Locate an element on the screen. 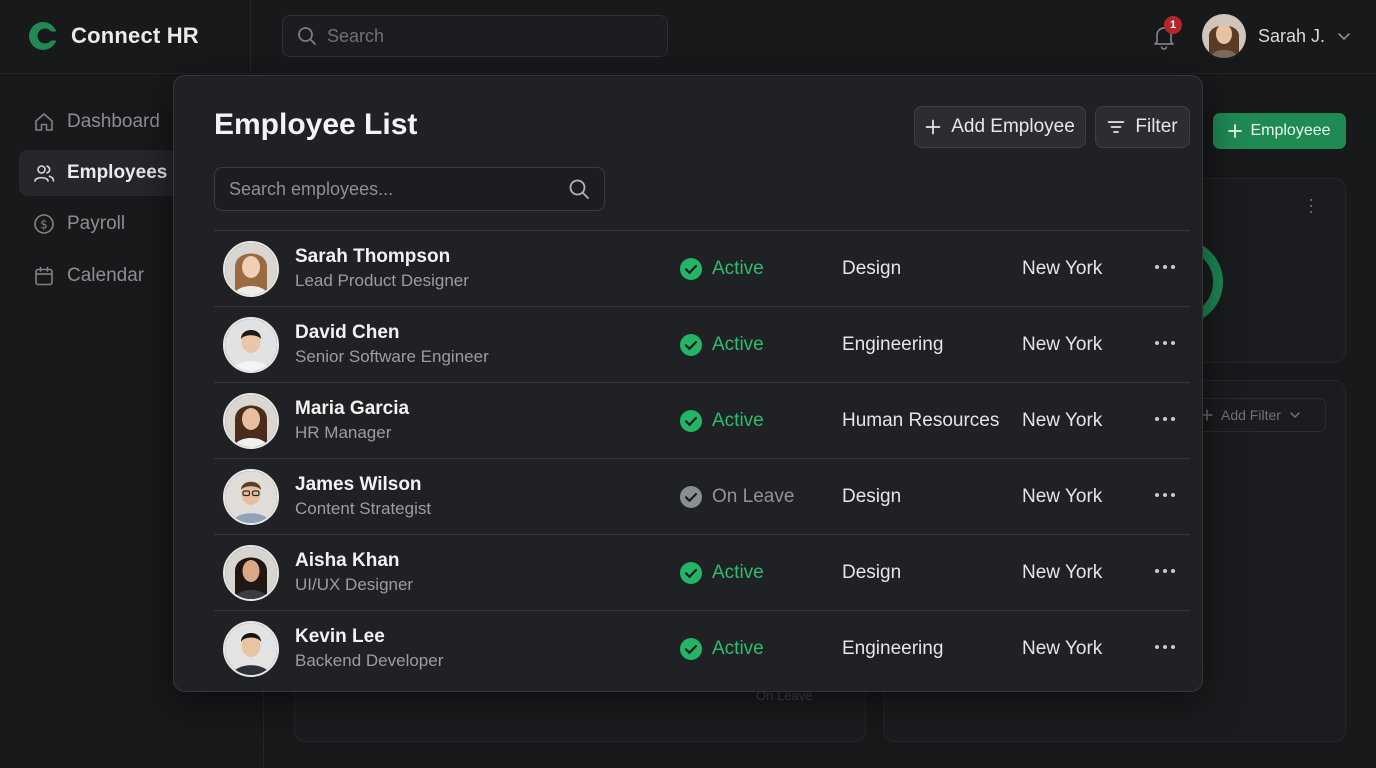  notification-badge: 1 is located at coordinates (1173, 25).